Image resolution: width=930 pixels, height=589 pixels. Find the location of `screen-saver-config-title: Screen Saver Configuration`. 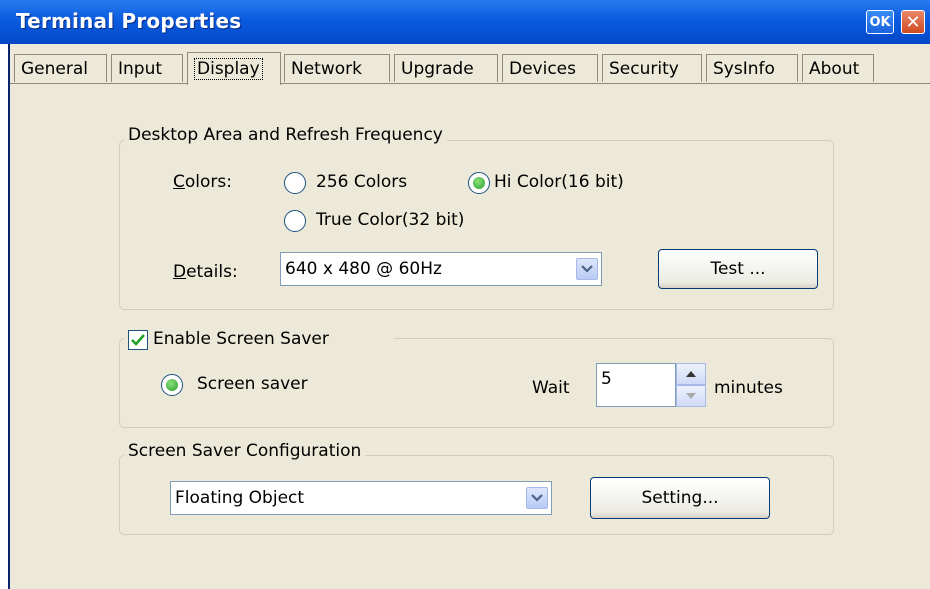

screen-saver-config-title: Screen Saver Configuration is located at coordinates (245, 451).